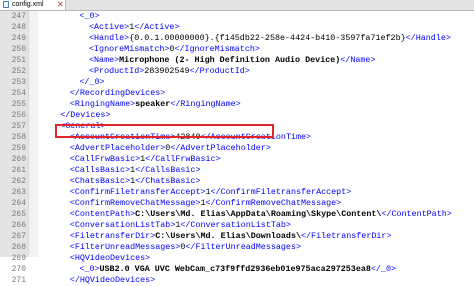 The image size is (474, 286). What do you see at coordinates (18, 82) in the screenshot?
I see `line-number: 253` at bounding box center [18, 82].